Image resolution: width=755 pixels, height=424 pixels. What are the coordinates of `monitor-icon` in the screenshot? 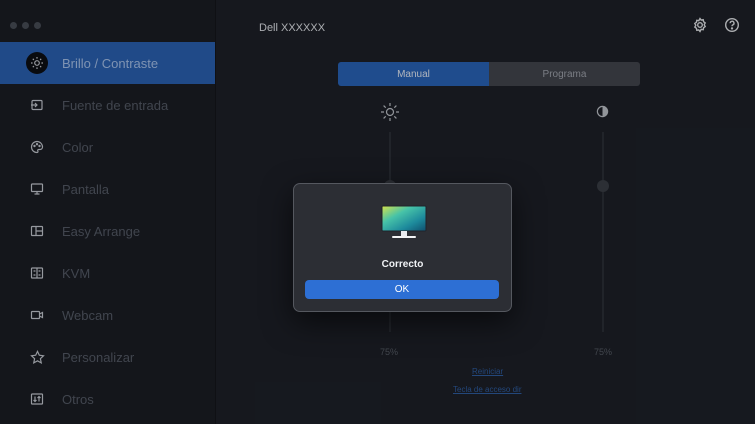 It's located at (404, 226).